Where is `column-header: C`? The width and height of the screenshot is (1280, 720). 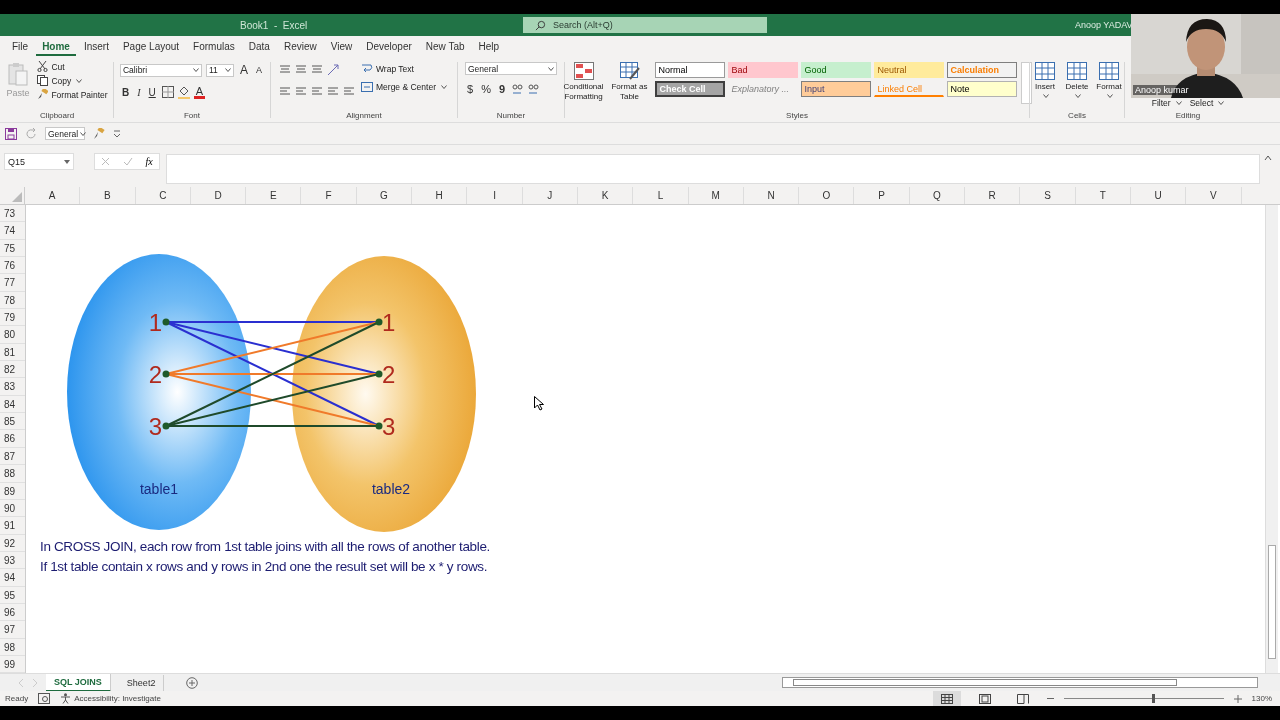 column-header: C is located at coordinates (163, 195).